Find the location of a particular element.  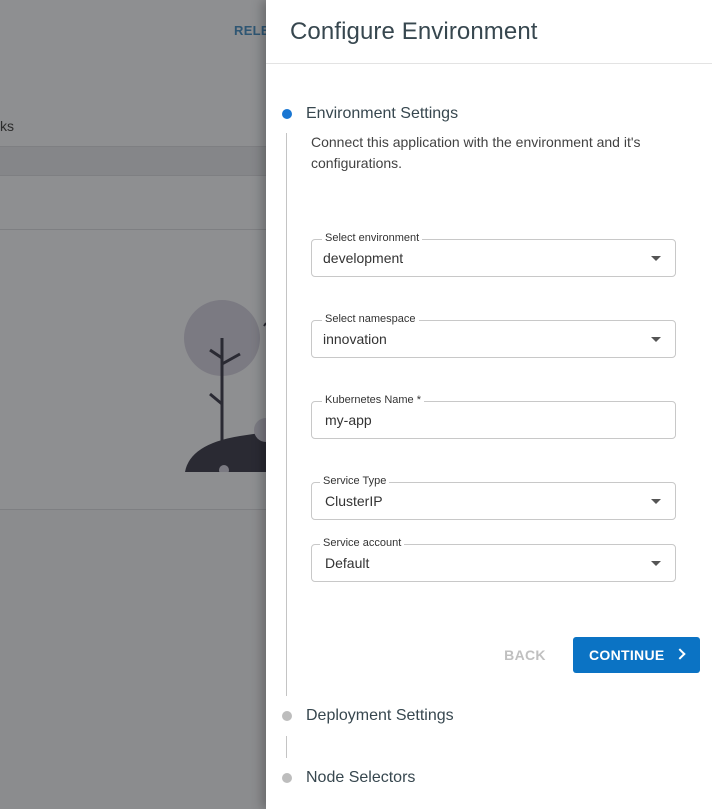

service-type-select: Service Type ClusterIP is located at coordinates (493, 497).